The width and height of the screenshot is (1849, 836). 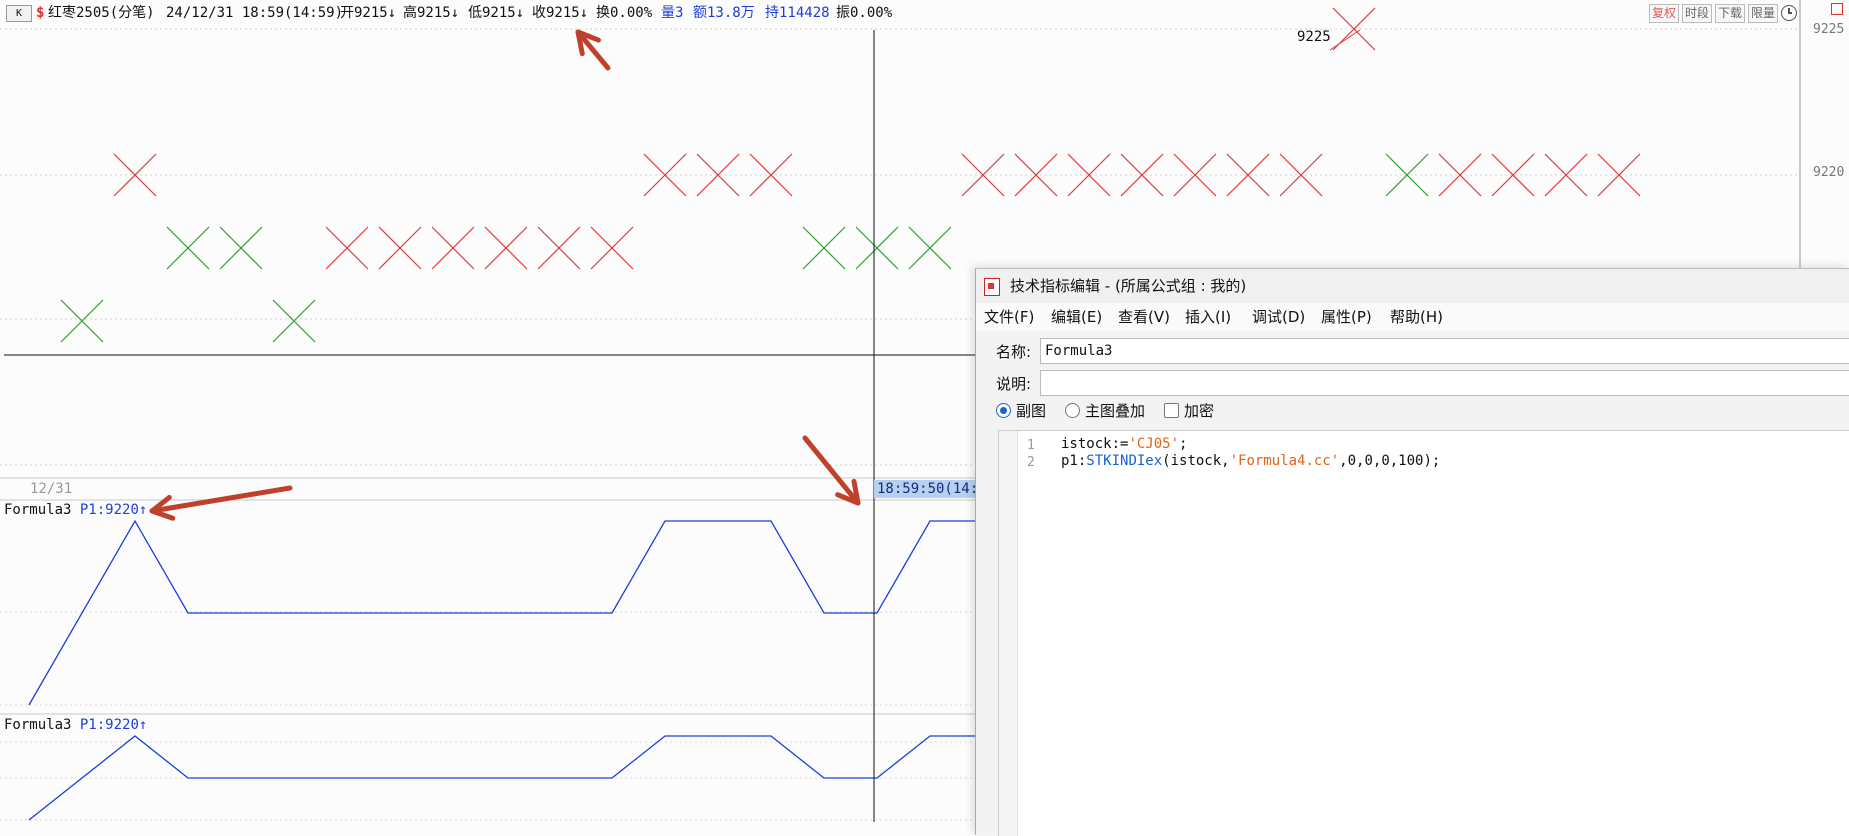 What do you see at coordinates (1014, 352) in the screenshot?
I see `name-label: 名称:` at bounding box center [1014, 352].